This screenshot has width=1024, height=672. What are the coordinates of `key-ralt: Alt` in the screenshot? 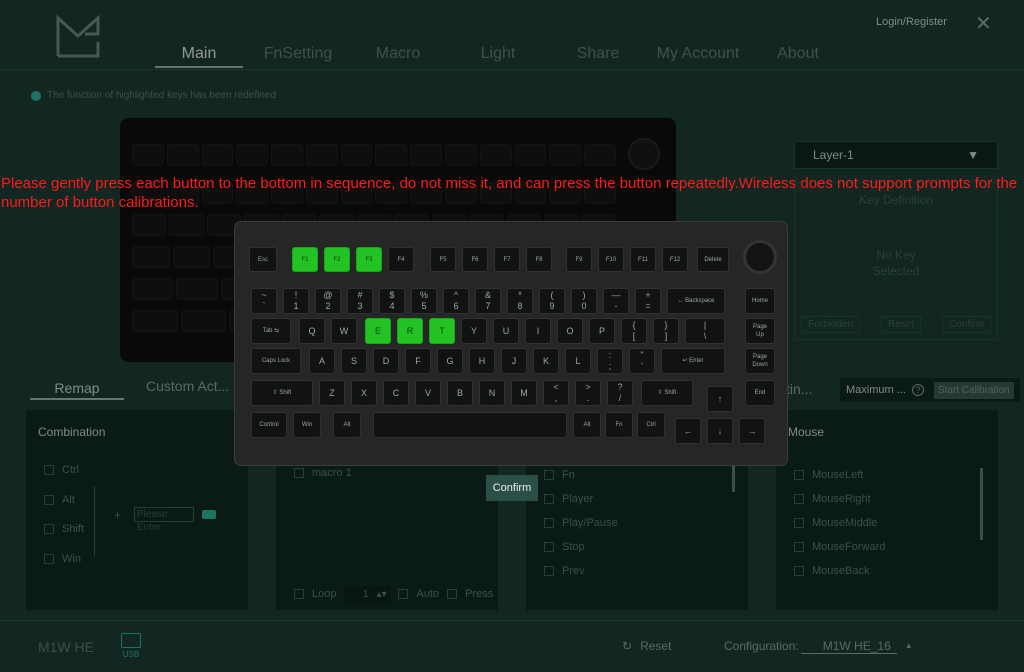 It's located at (587, 425).